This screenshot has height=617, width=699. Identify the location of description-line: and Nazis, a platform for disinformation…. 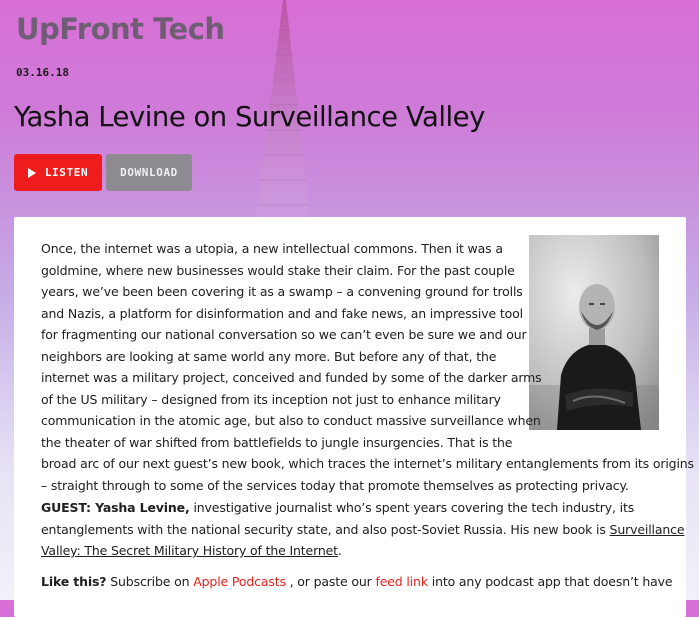
(282, 313).